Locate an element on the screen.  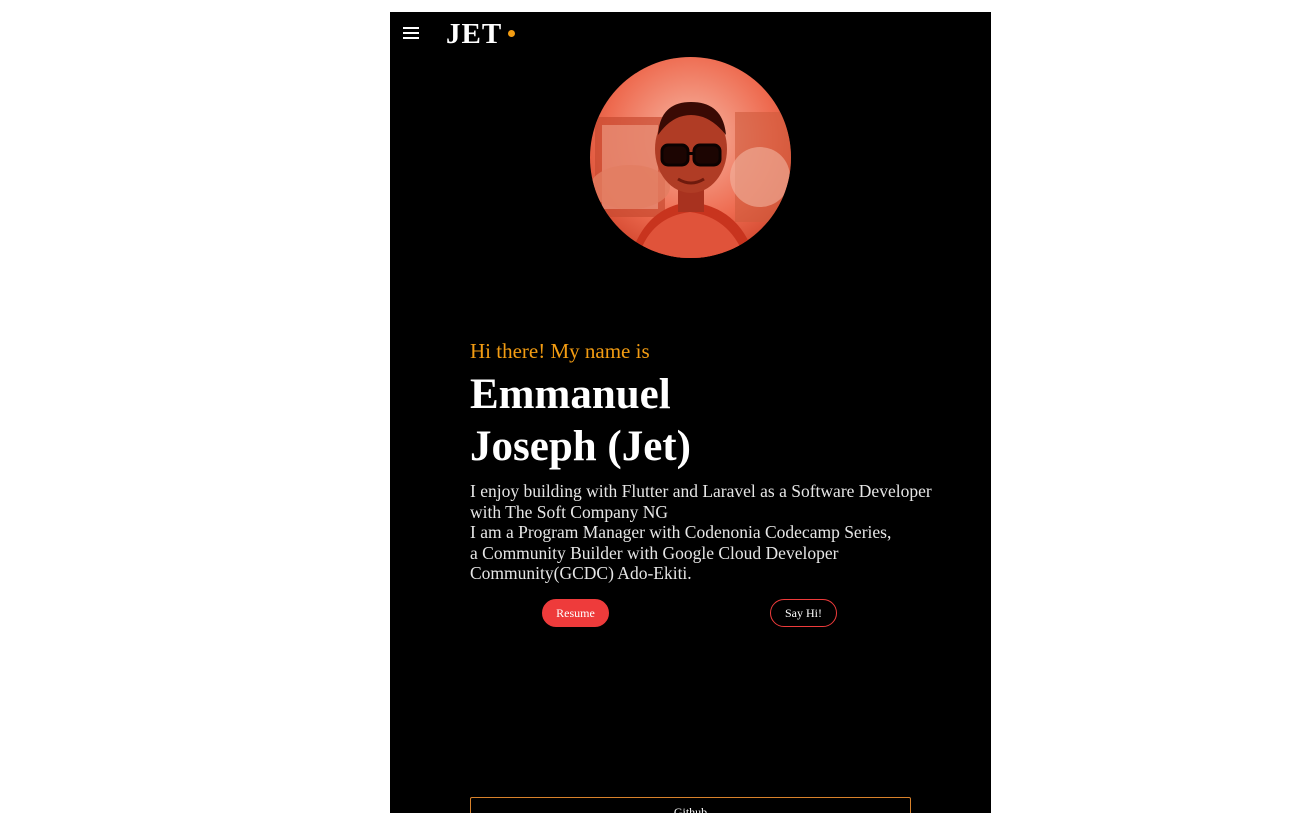
logo-dot is located at coordinates (511, 33).